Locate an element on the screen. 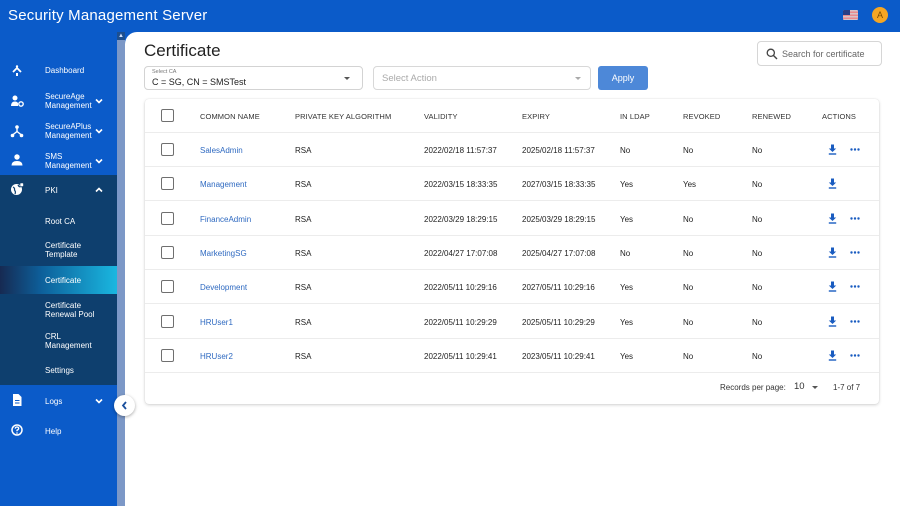  search-input is located at coordinates (831, 53).